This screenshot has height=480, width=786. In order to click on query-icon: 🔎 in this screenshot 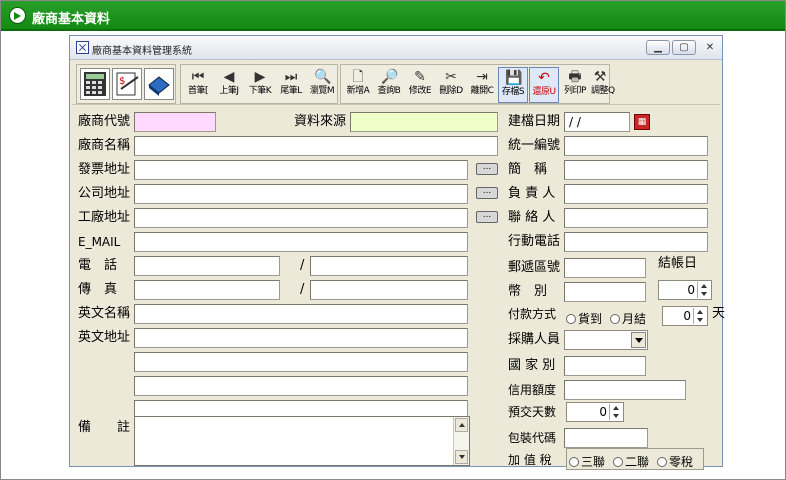, I will do `click(390, 77)`.